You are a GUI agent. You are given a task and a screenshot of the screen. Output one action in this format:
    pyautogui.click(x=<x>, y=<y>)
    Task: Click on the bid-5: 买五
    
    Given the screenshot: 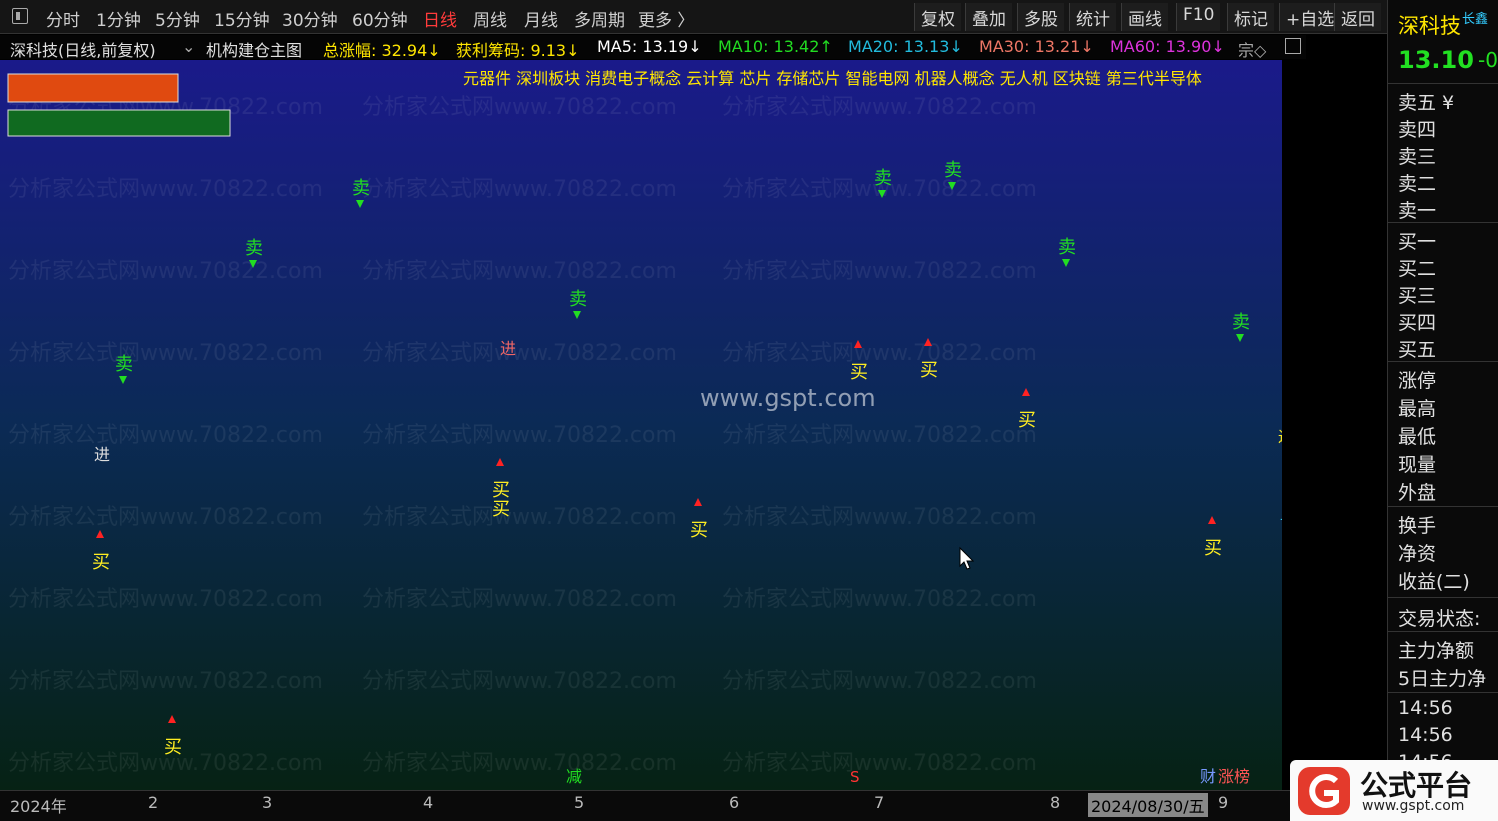 What is the action you would take?
    pyautogui.click(x=1417, y=350)
    